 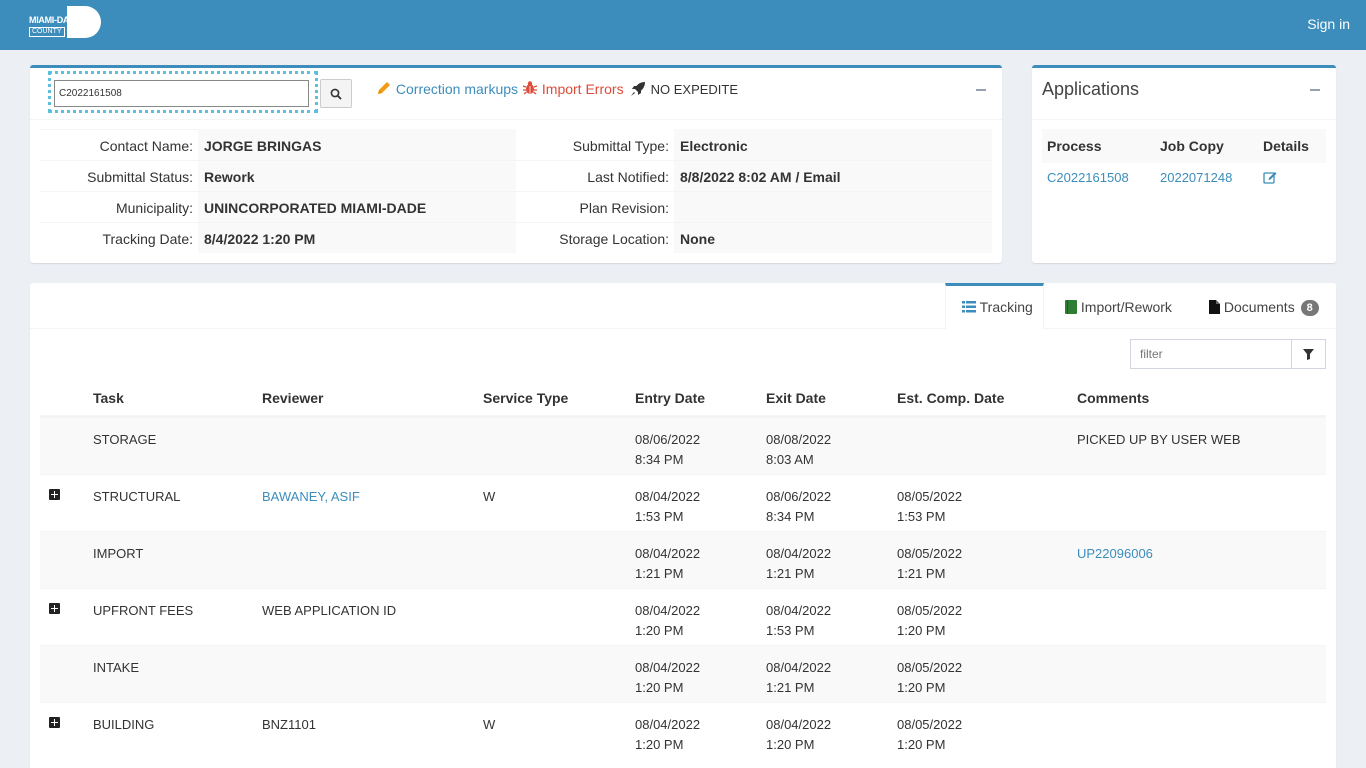 What do you see at coordinates (125, 439) in the screenshot?
I see `task-cell: STORAGE` at bounding box center [125, 439].